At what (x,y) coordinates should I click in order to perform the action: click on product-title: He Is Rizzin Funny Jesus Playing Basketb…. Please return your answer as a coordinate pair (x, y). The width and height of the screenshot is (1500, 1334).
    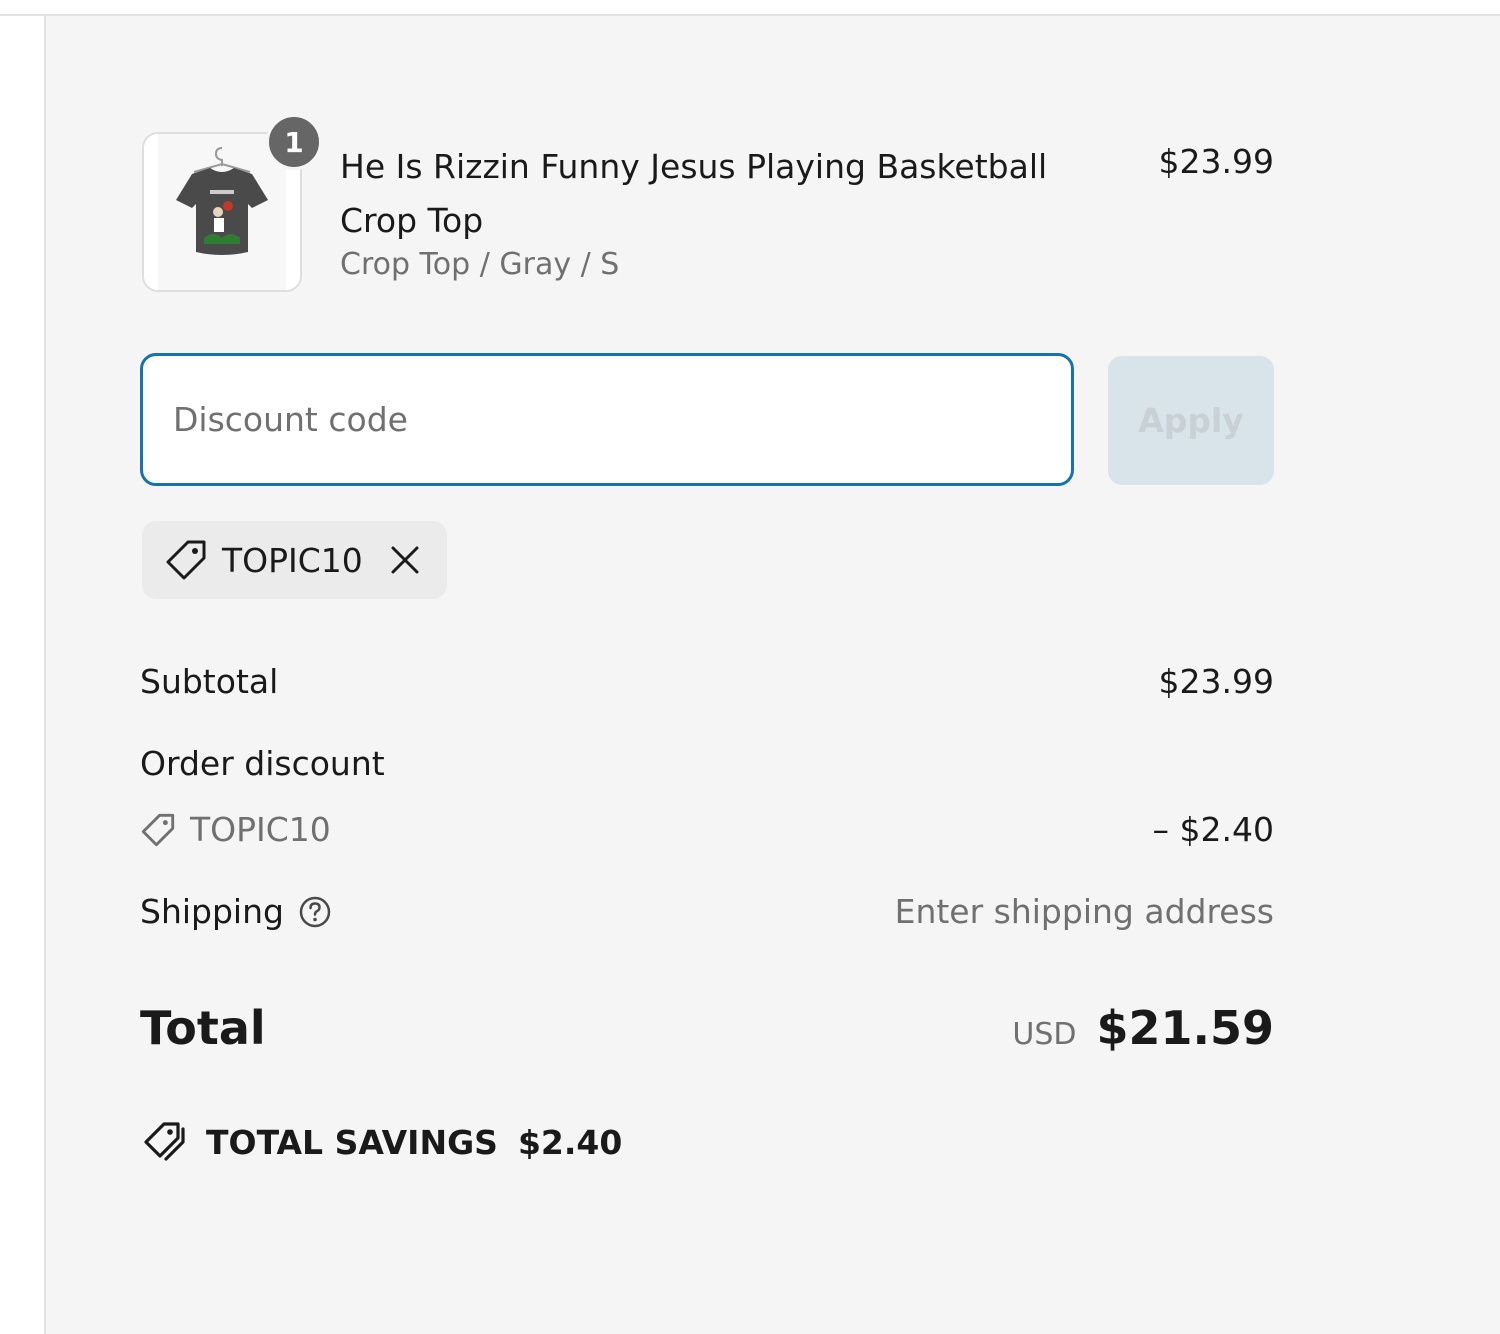
    Looking at the image, I should click on (694, 193).